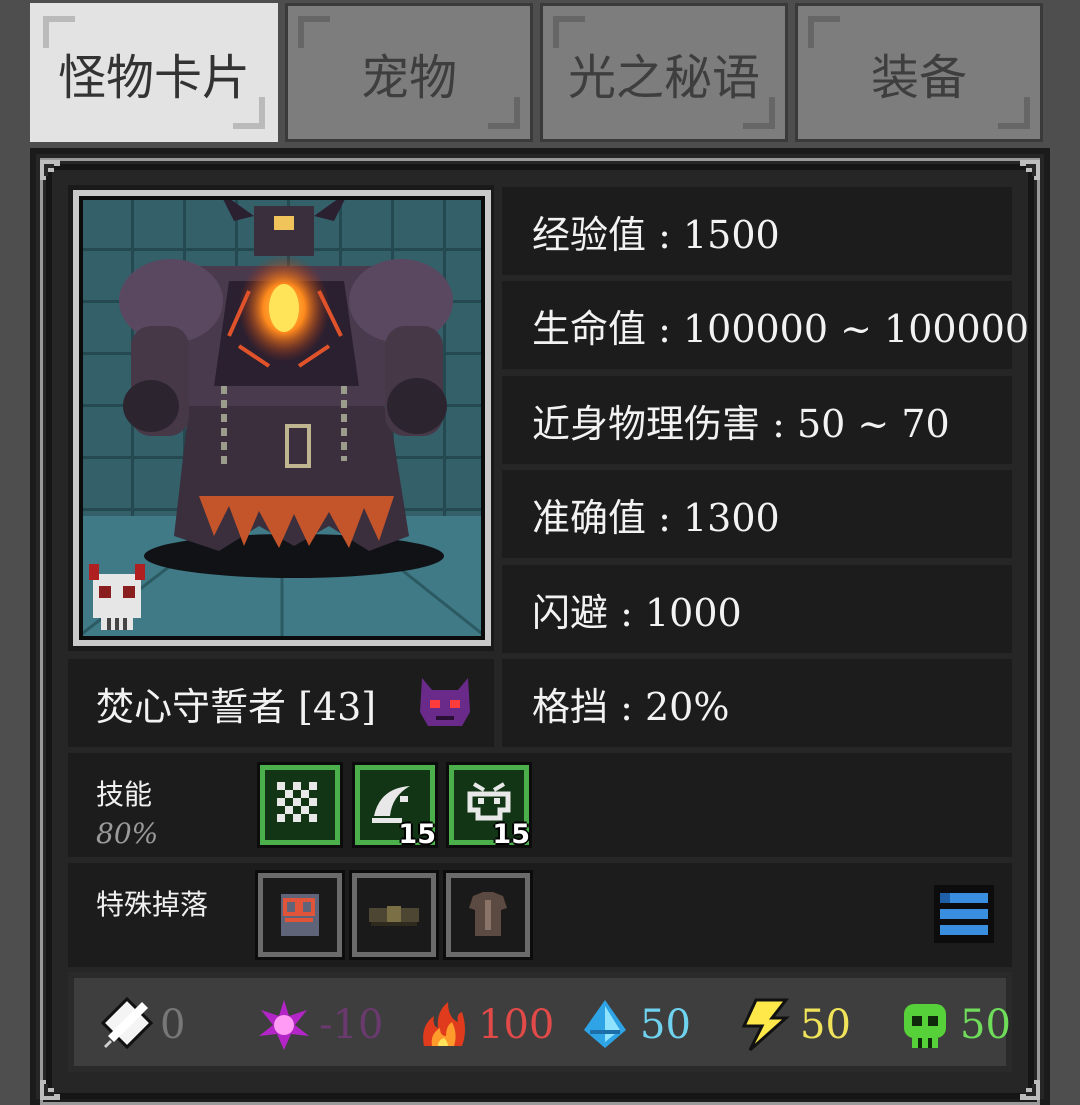 This screenshot has height=1105, width=1080. What do you see at coordinates (173, 1025) in the screenshot?
I see `resistance-value: 0` at bounding box center [173, 1025].